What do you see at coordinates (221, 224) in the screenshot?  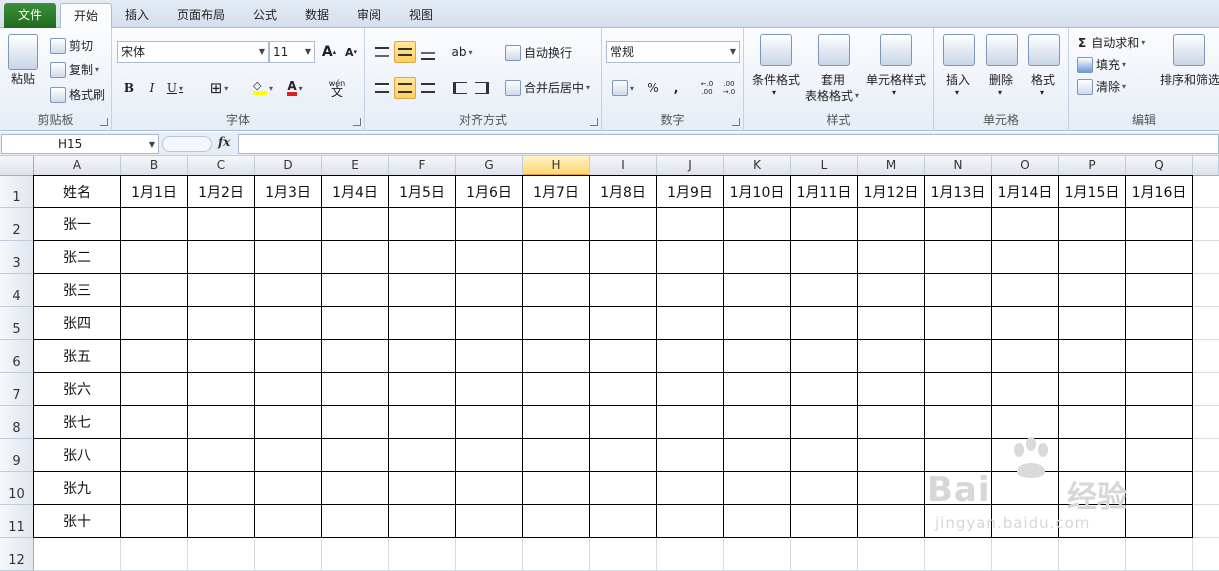 I see `cell-c2` at bounding box center [221, 224].